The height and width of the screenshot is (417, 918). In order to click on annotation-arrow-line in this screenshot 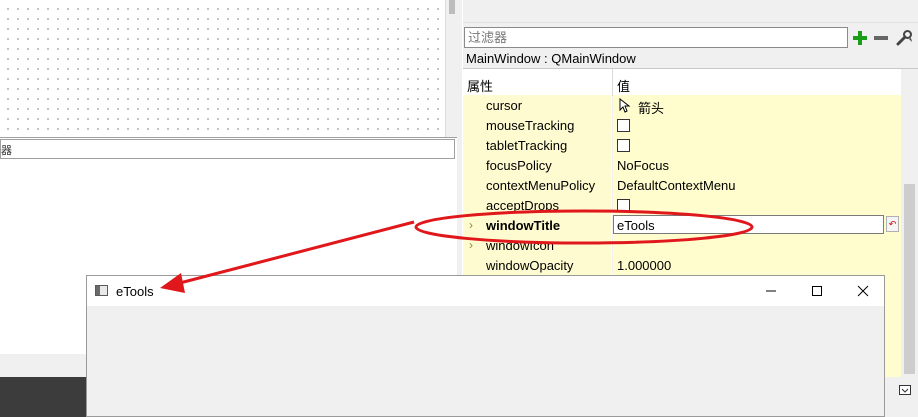, I will do `click(295, 253)`.